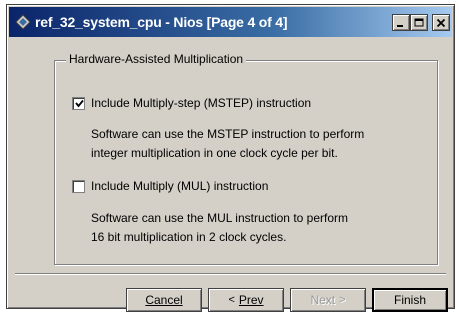 This screenshot has height=315, width=459. I want to click on mstep-checkbox, so click(78, 103).